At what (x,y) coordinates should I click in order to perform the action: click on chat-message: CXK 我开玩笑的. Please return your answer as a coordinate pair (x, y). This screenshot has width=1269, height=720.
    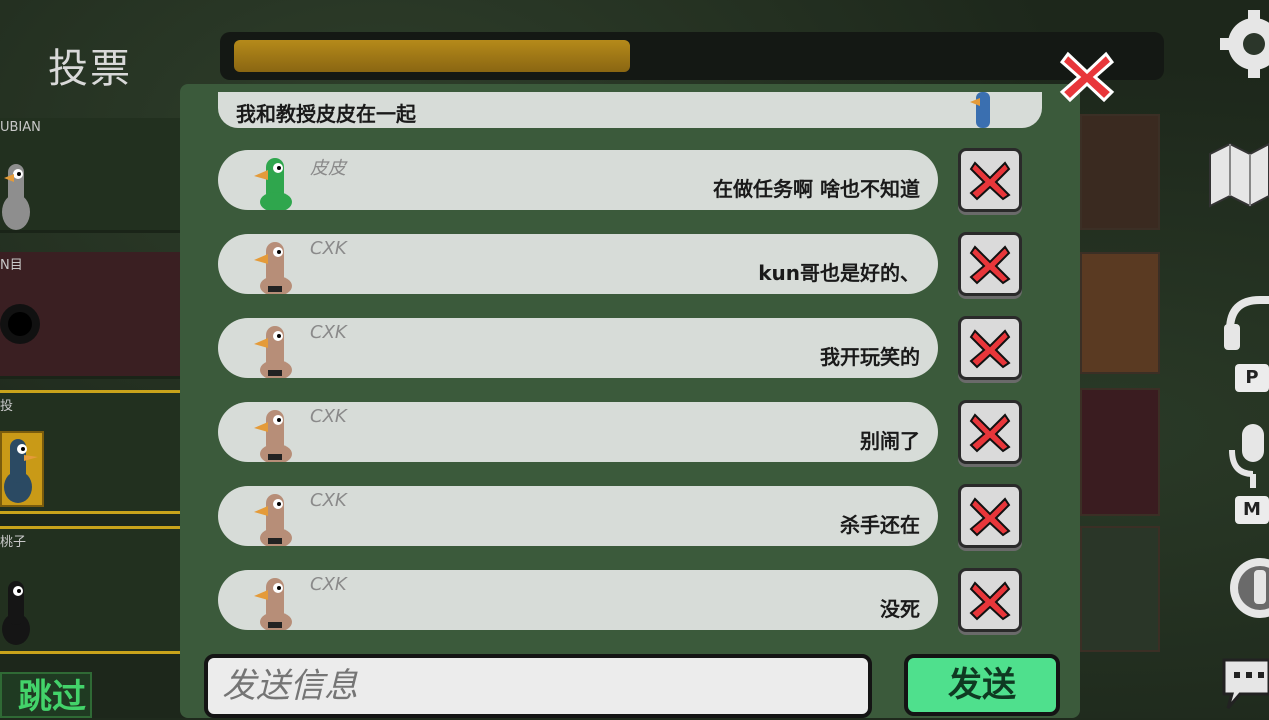
    Looking at the image, I should click on (578, 348).